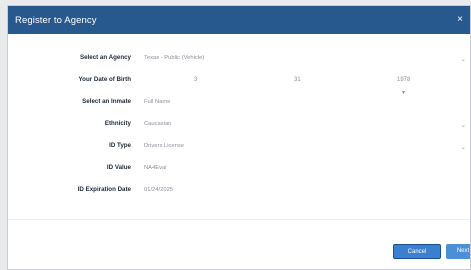 This screenshot has height=270, width=471. I want to click on id-value-row: ID Value NA4Eval, so click(239, 168).